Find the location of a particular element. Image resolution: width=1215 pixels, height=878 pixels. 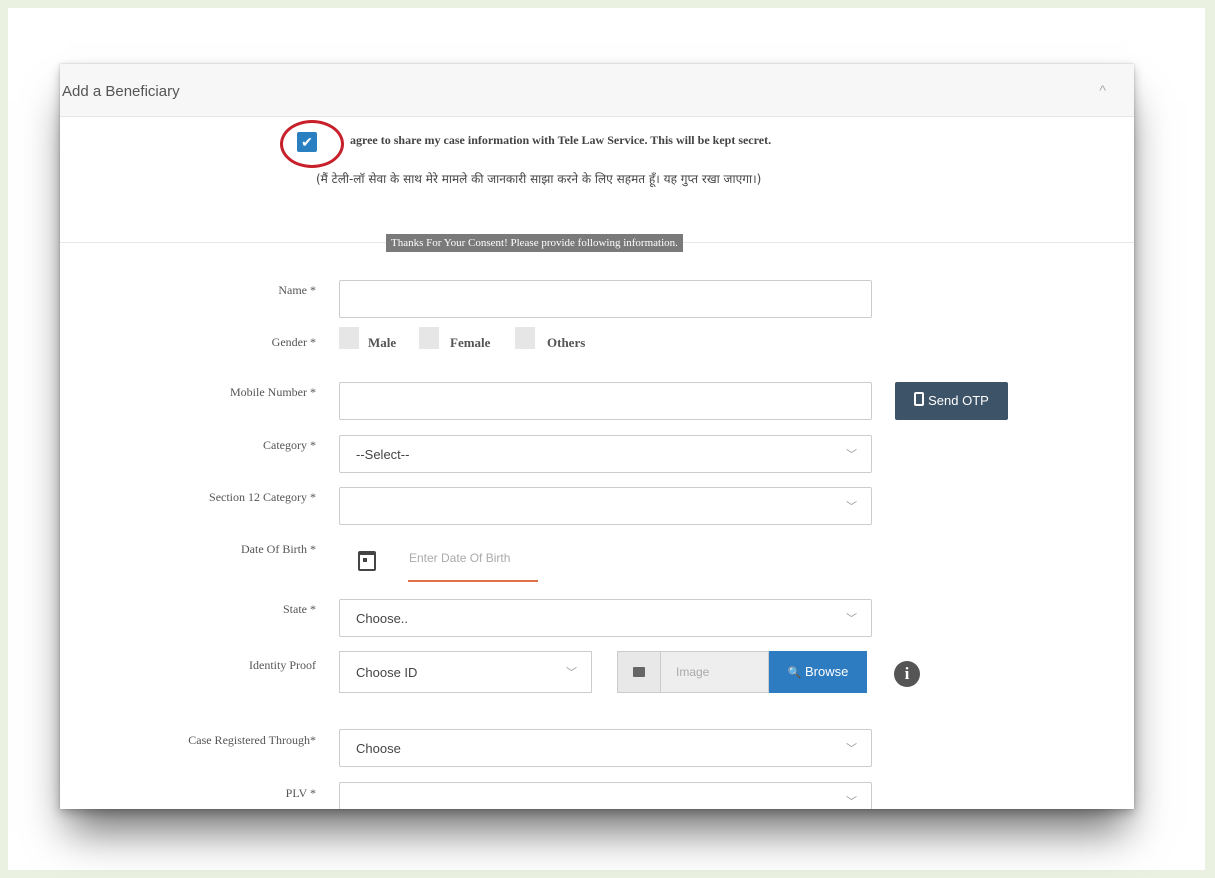

gender-female-checkbox is located at coordinates (429, 338).